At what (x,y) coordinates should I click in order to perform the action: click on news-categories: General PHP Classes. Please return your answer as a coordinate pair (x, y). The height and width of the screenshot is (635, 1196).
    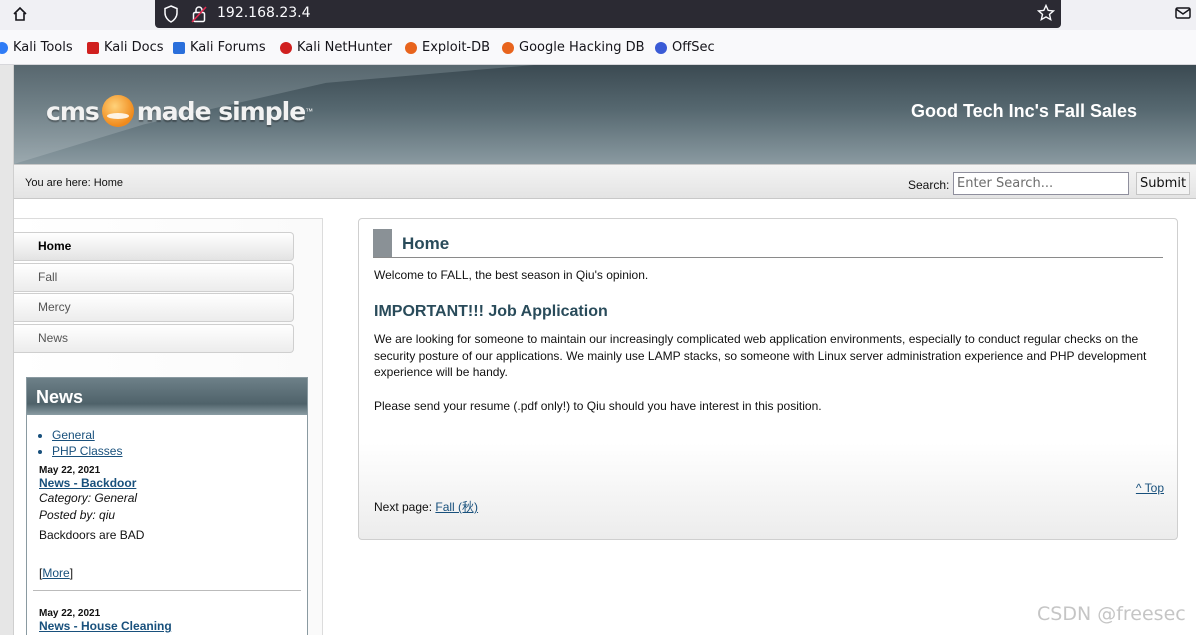
    Looking at the image, I should click on (179, 443).